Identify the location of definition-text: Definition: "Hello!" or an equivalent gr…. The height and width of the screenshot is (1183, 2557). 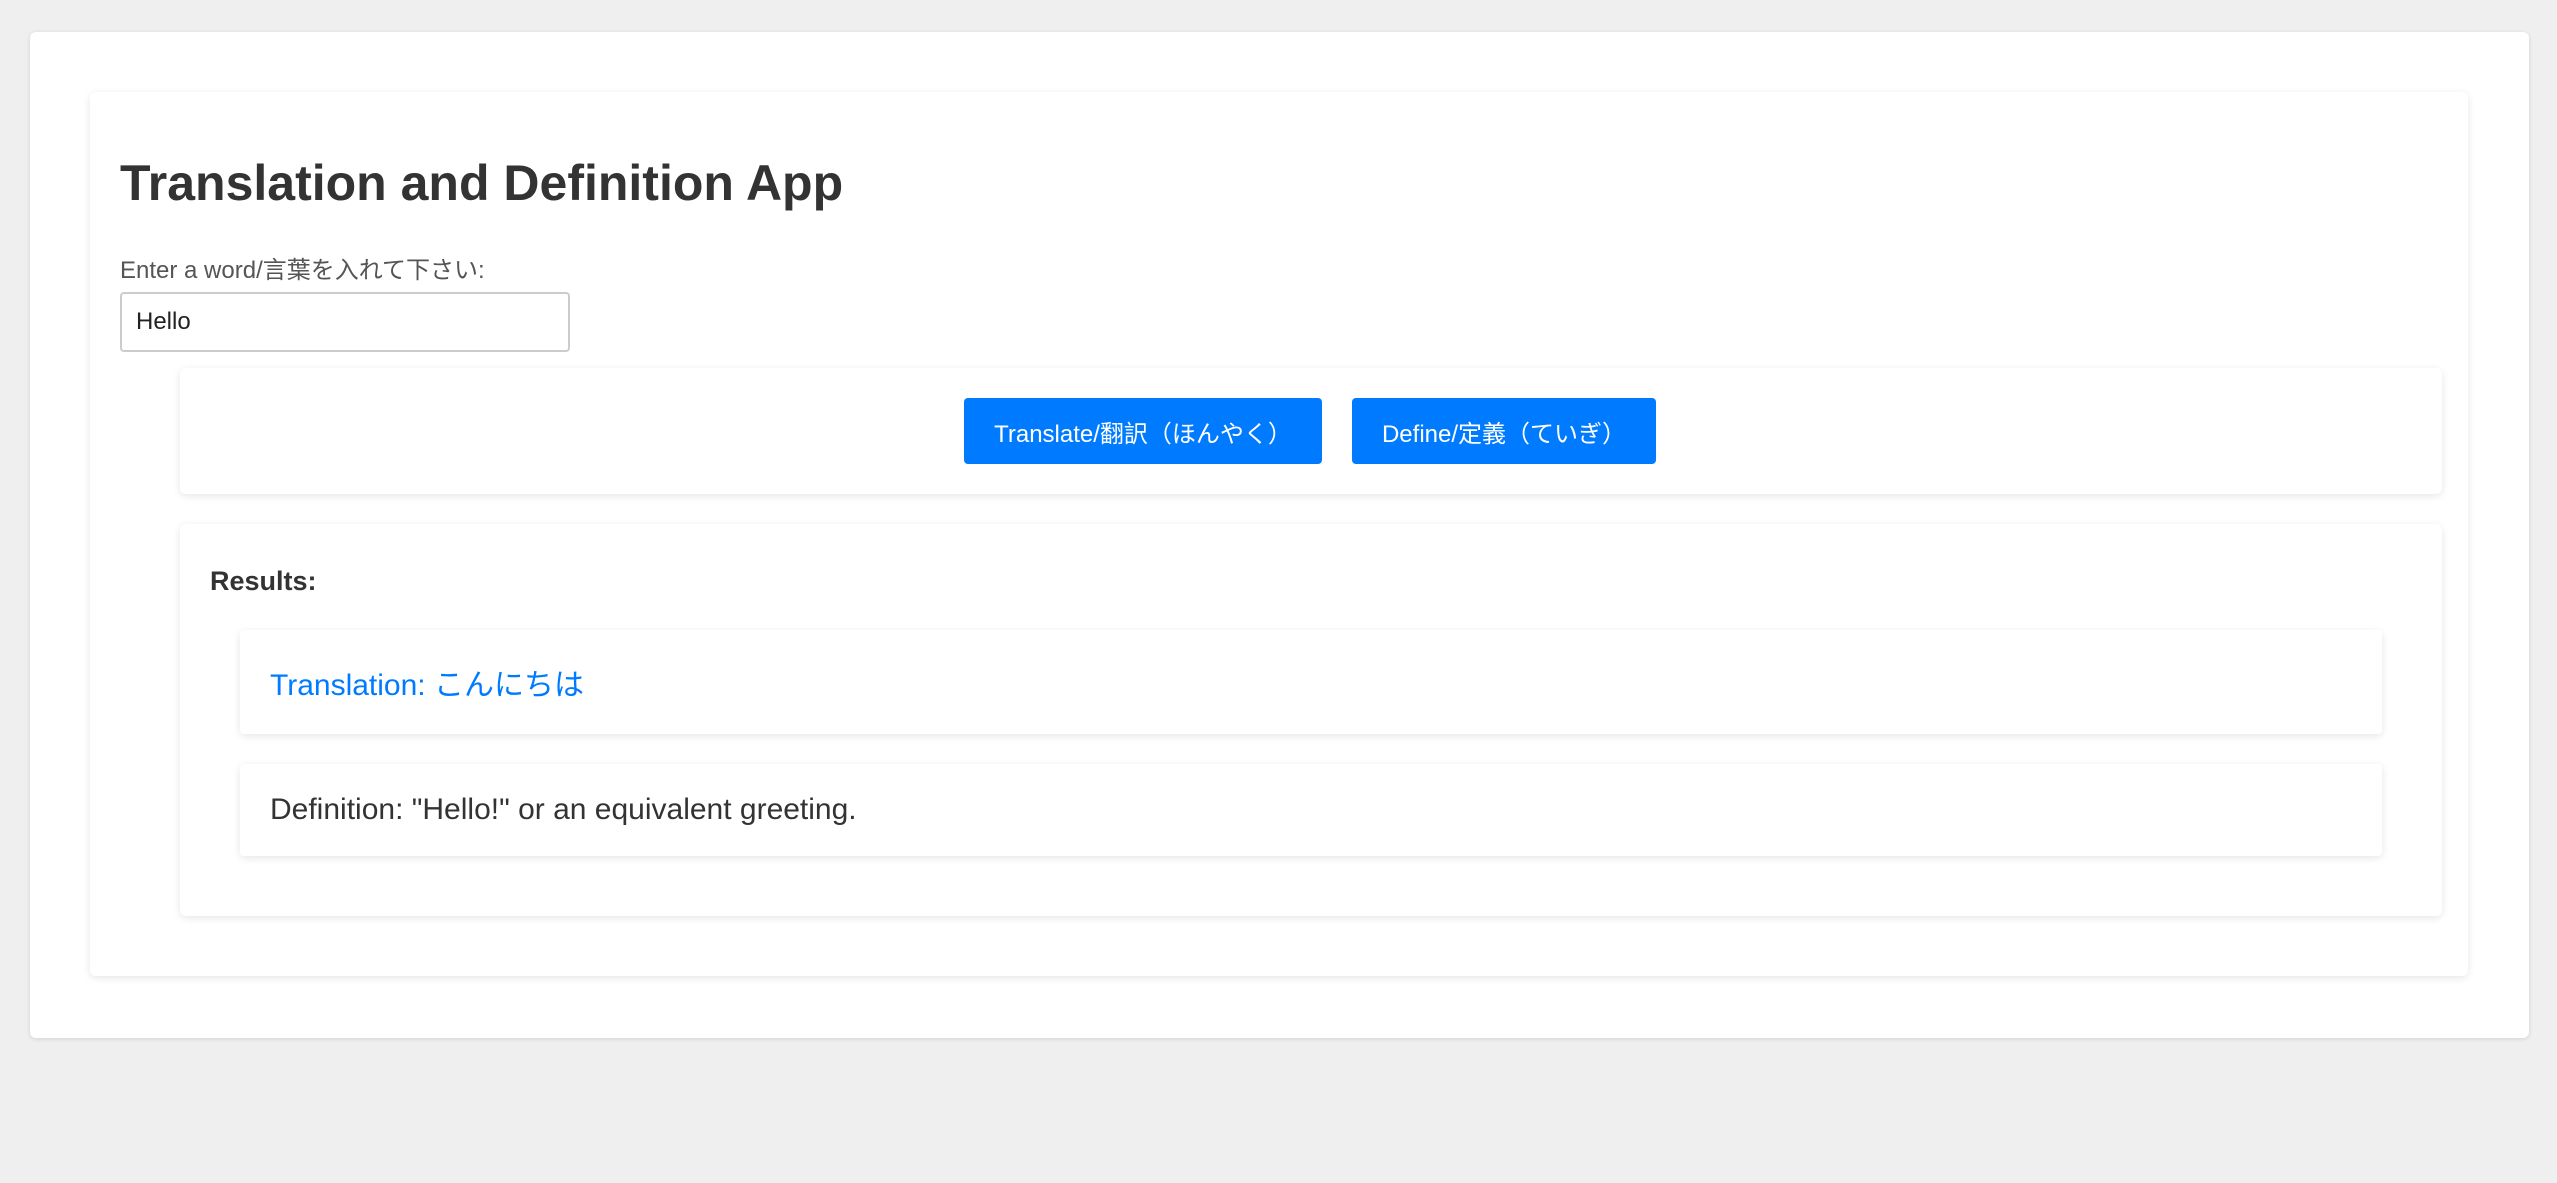
(563, 809).